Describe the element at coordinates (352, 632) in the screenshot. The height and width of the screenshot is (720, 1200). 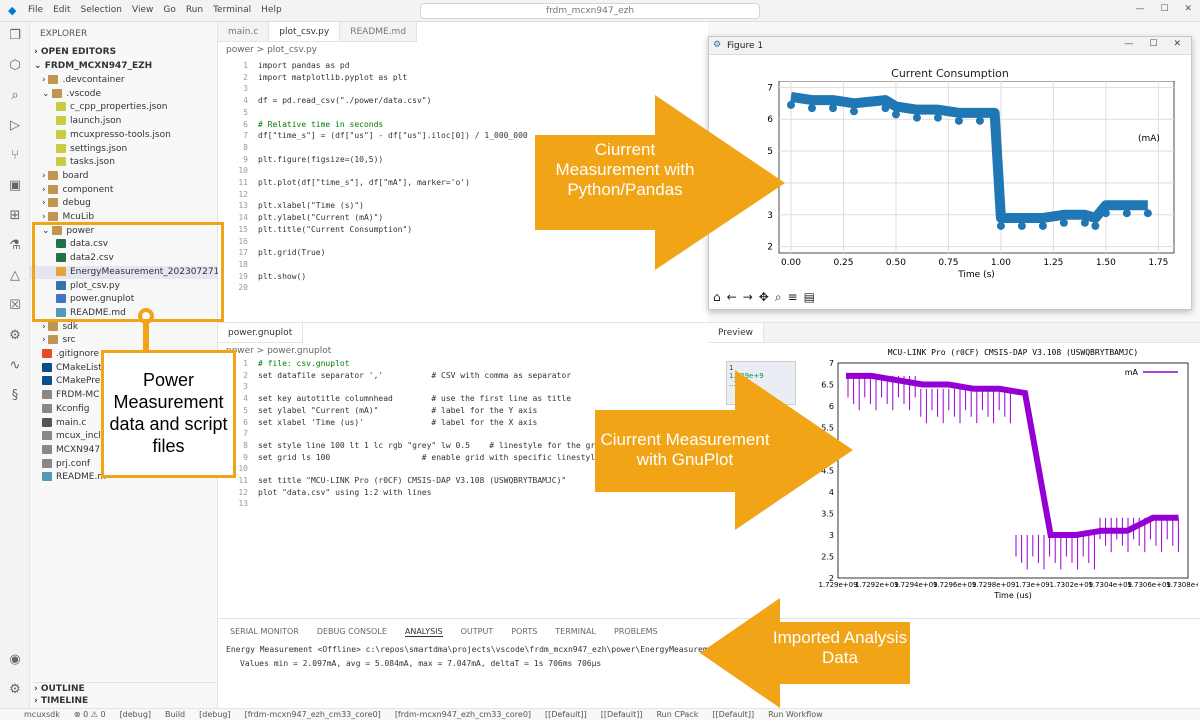
I see `panel-tab-debug-console: DEBUG CONSOLE` at that location.